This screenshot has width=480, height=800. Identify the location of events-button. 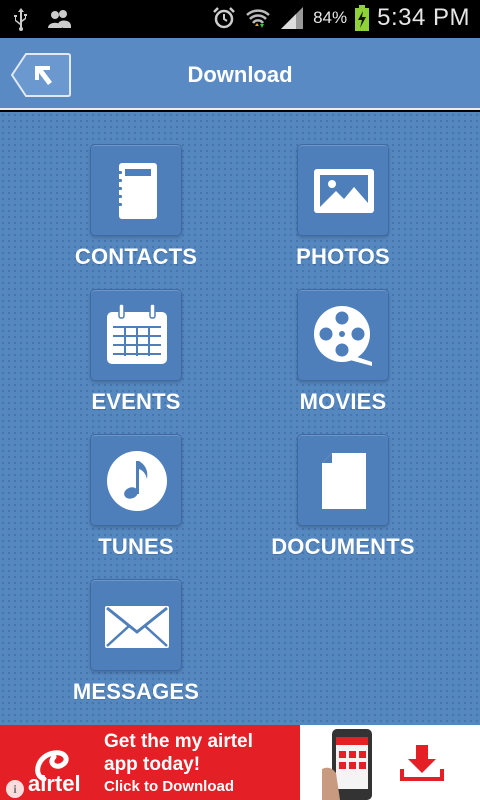
(136, 335).